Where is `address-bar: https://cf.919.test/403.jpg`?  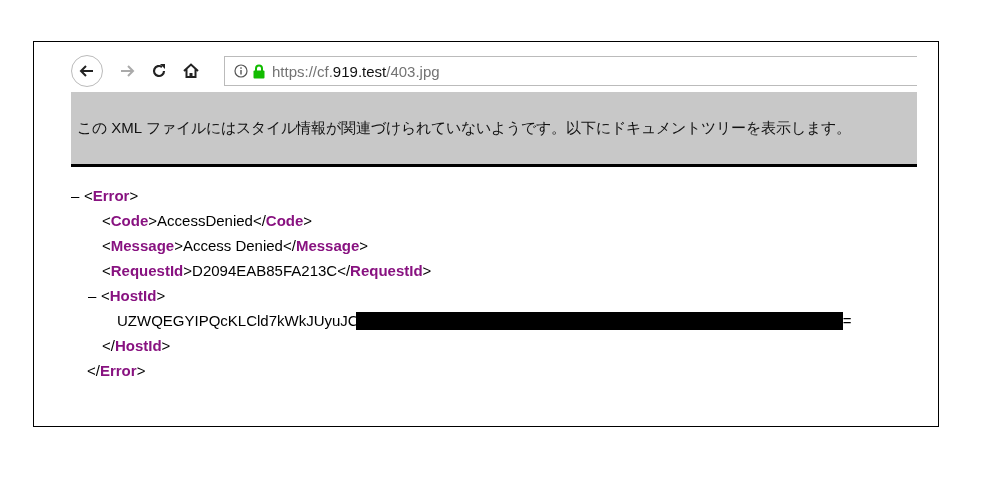
address-bar: https://cf.919.test/403.jpg is located at coordinates (570, 71).